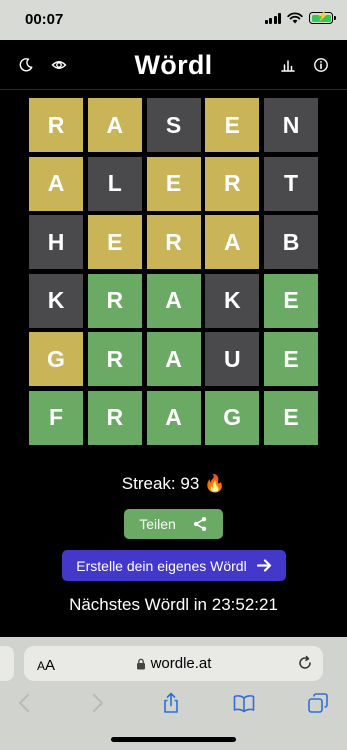 The width and height of the screenshot is (347, 750). What do you see at coordinates (305, 663) in the screenshot?
I see `reload-icon` at bounding box center [305, 663].